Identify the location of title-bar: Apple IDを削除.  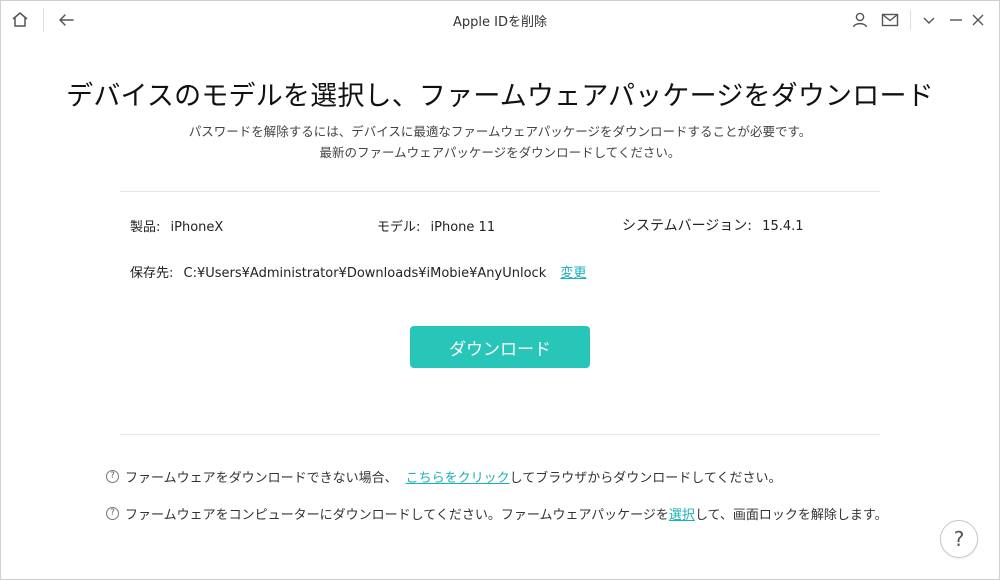
(500, 20).